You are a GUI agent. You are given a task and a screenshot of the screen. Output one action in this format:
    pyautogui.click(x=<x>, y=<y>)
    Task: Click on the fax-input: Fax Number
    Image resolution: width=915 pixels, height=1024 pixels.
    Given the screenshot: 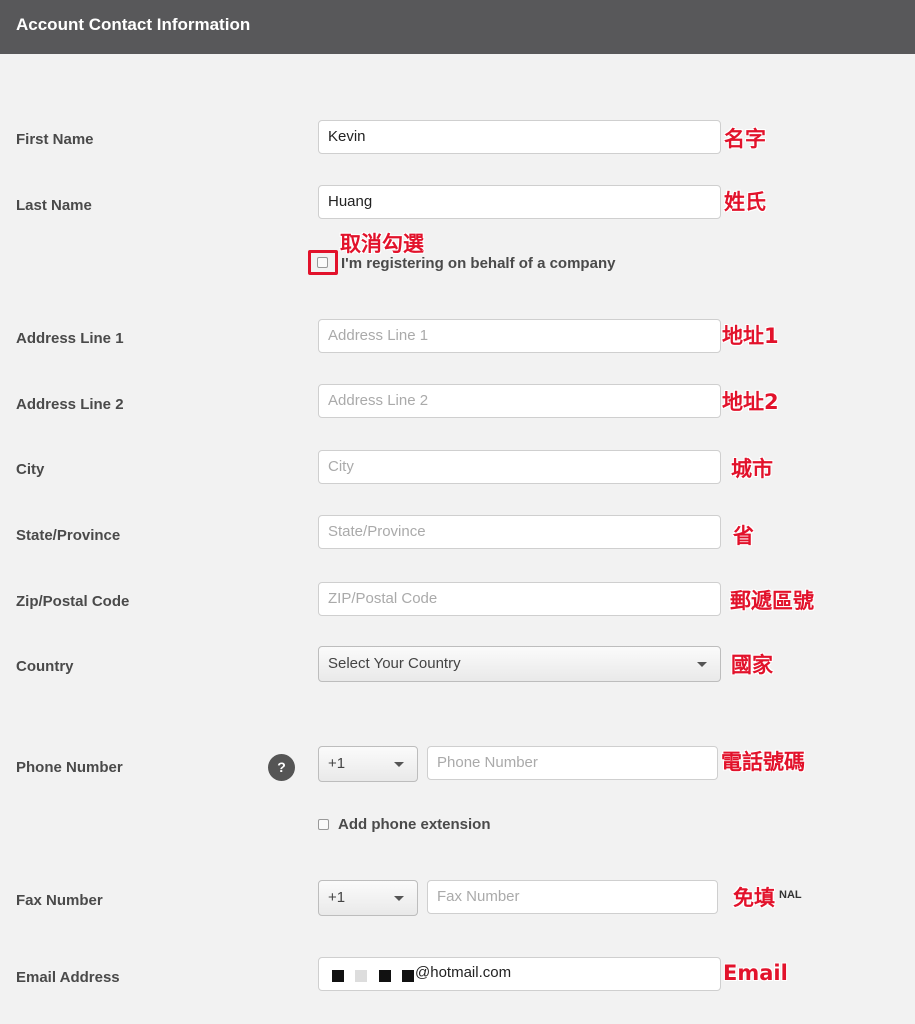 What is the action you would take?
    pyautogui.click(x=572, y=897)
    